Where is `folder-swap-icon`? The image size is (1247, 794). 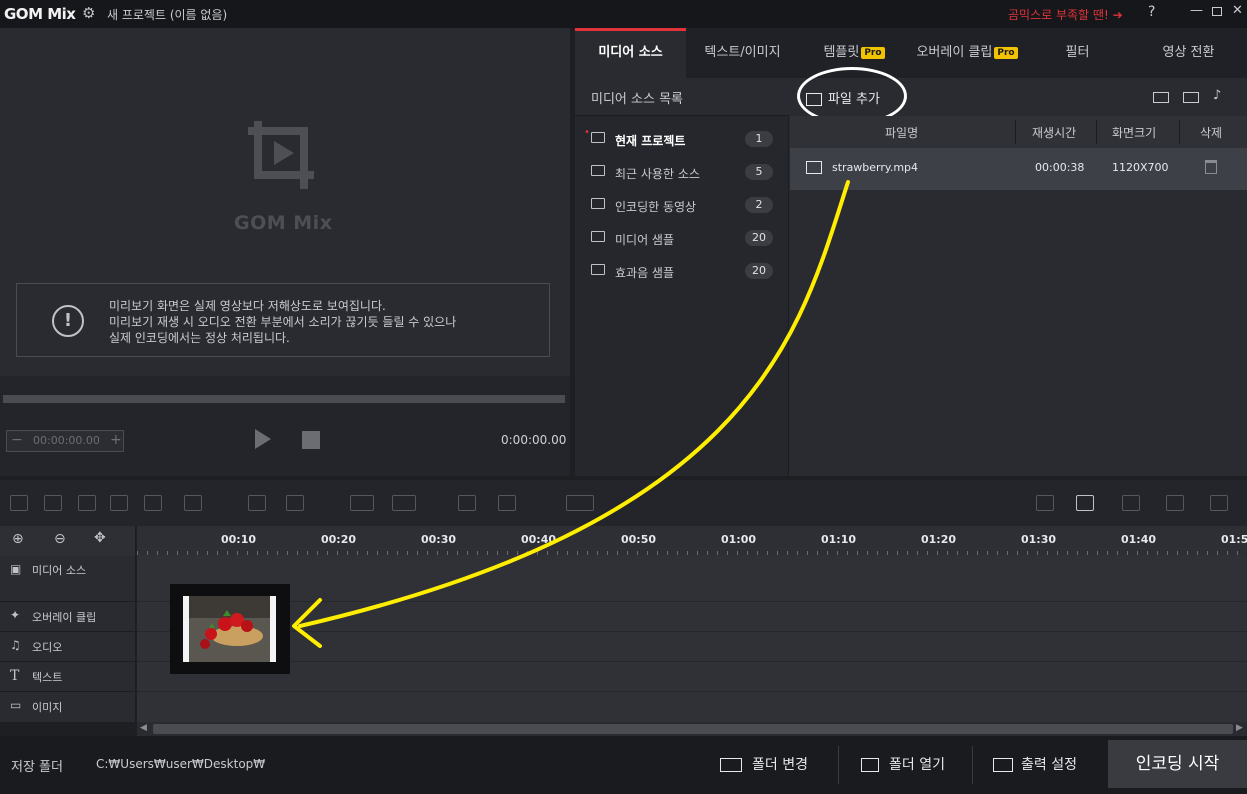
folder-swap-icon is located at coordinates (731, 765).